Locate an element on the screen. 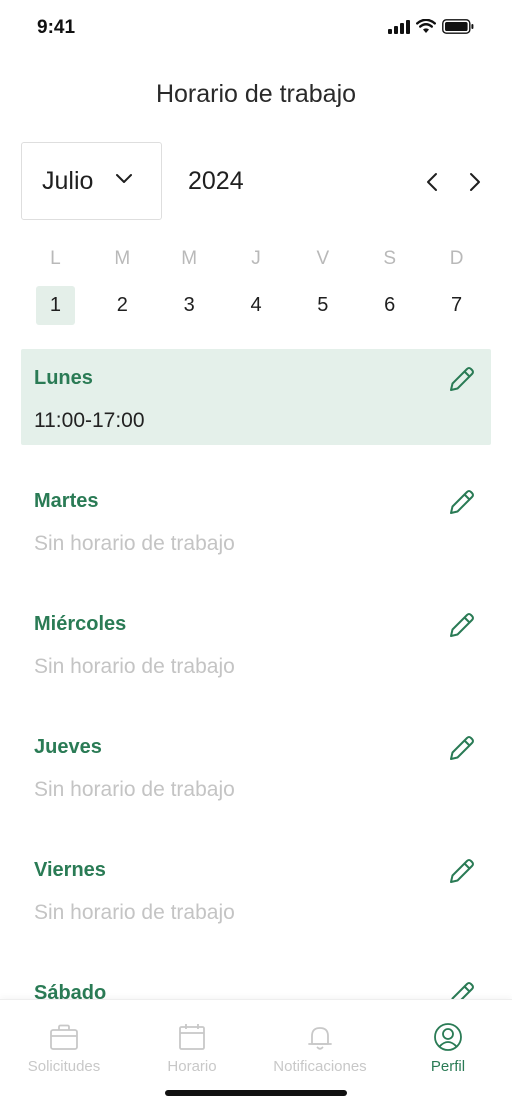  day-name: Viernes is located at coordinates (70, 870).